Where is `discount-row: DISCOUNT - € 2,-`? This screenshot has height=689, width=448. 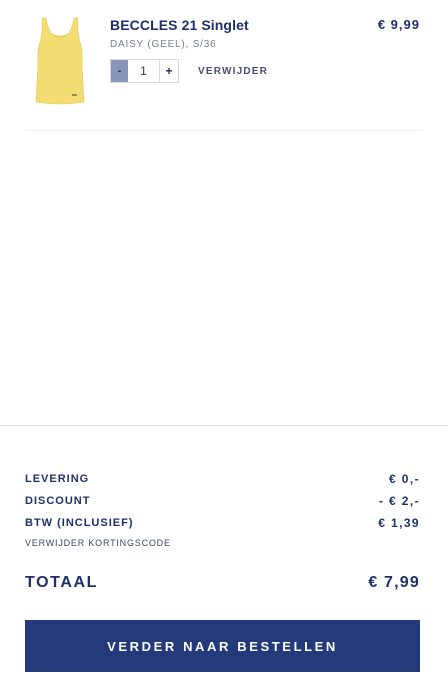
discount-row: DISCOUNT - € 2,- is located at coordinates (222, 501).